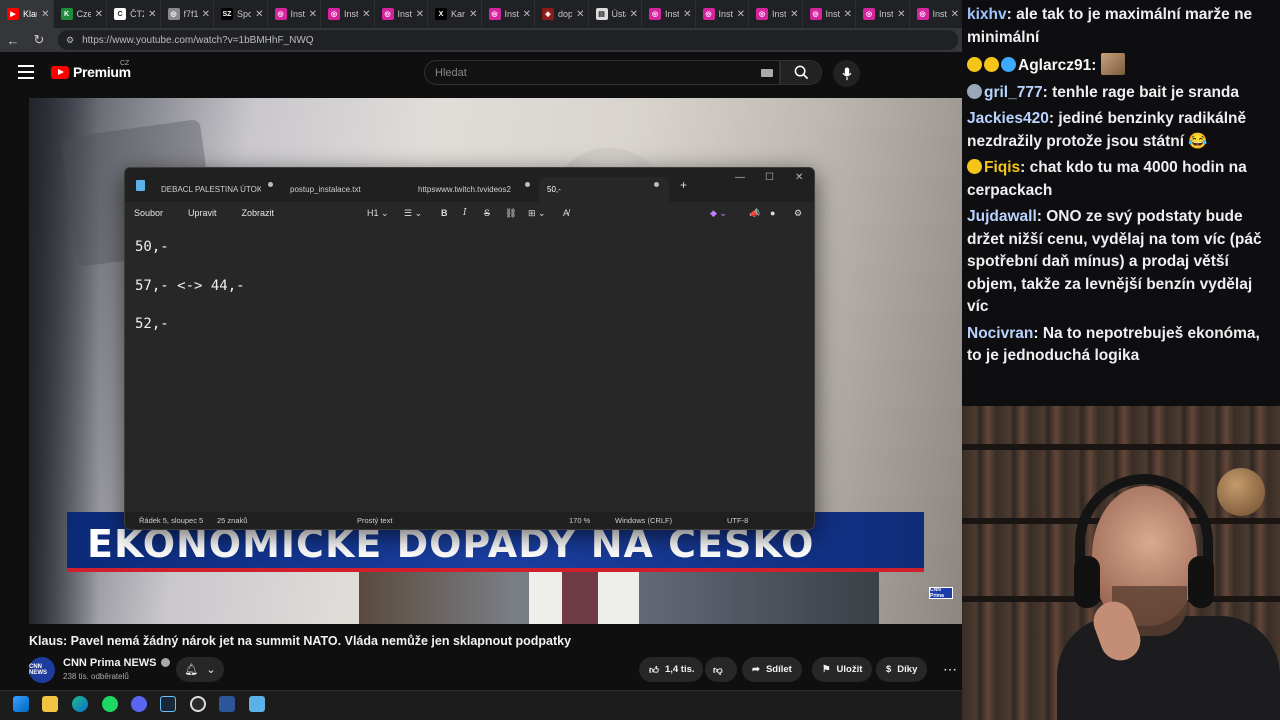 This screenshot has height=720, width=1280. Describe the element at coordinates (798, 213) in the screenshot. I see `settings-icon: ⚙` at that location.